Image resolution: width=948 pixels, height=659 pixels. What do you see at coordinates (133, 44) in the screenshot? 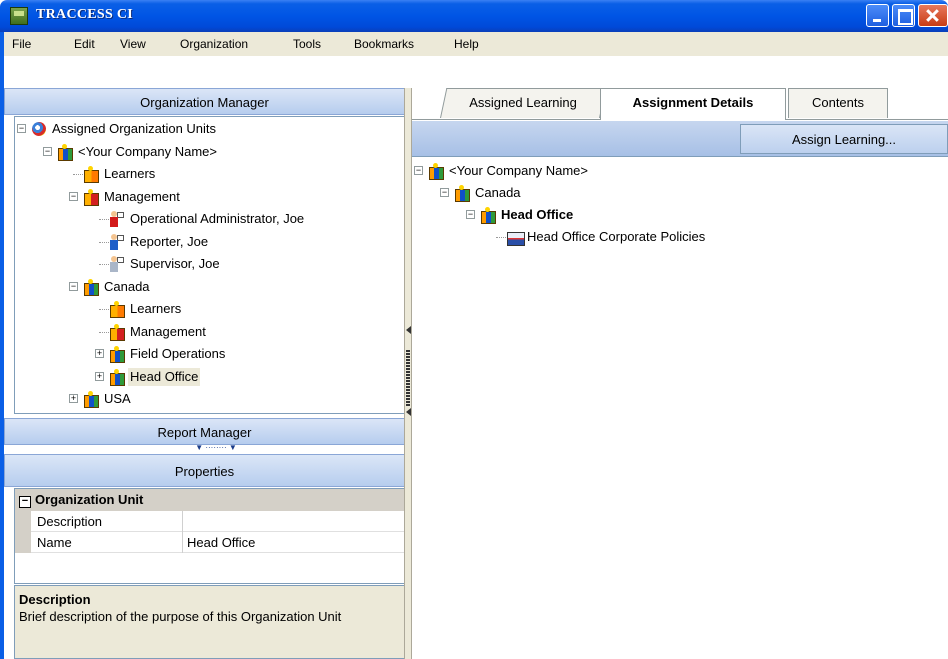
I see `menu-view: View` at bounding box center [133, 44].